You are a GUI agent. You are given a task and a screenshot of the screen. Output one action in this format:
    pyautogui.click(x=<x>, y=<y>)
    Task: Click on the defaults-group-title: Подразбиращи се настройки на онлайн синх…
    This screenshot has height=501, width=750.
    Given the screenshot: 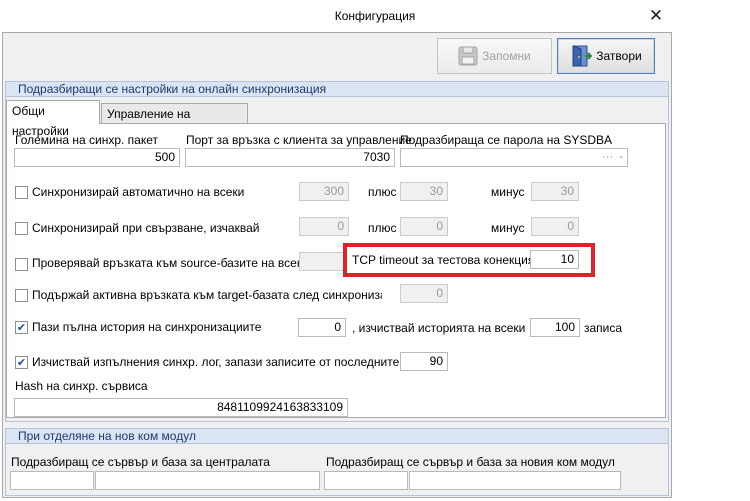 What is the action you would take?
    pyautogui.click(x=337, y=89)
    